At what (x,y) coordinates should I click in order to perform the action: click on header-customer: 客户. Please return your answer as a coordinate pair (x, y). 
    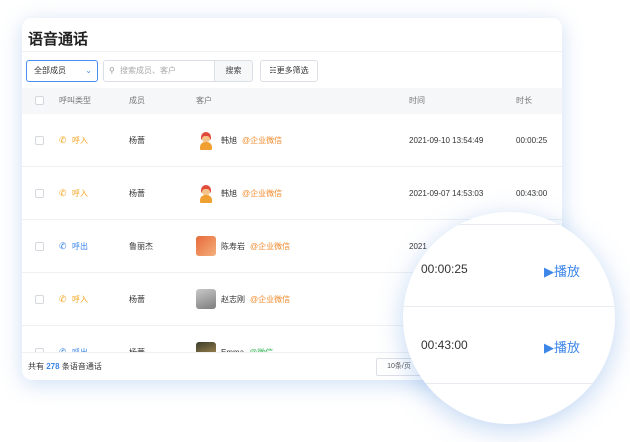
    Looking at the image, I should click on (204, 100).